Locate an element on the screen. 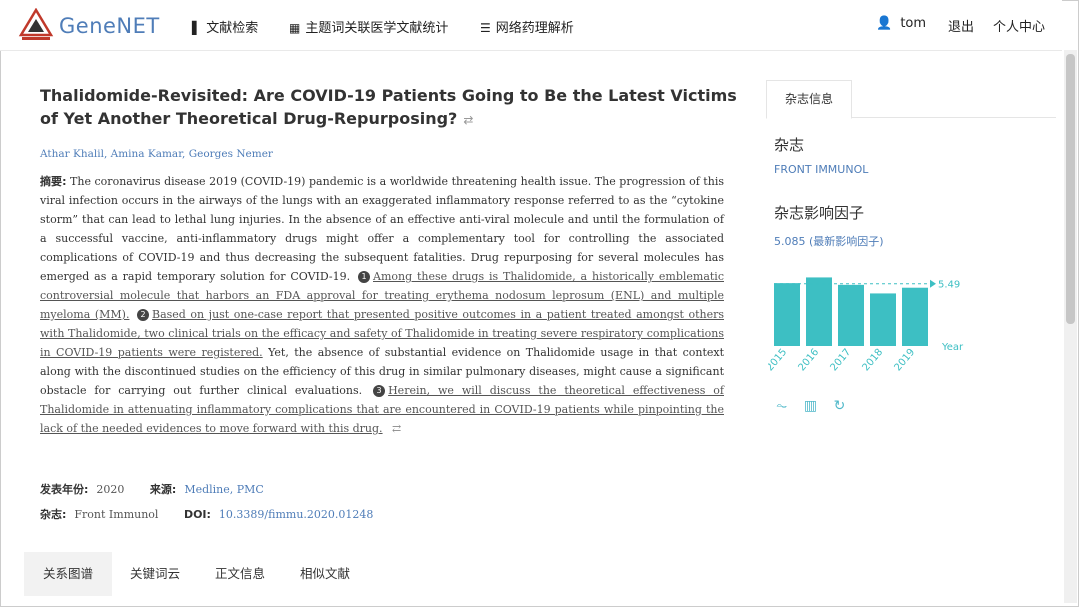 Image resolution: width=1079 pixels, height=607 pixels. nav-literature-search: ▌ 文献检索 is located at coordinates (225, 26).